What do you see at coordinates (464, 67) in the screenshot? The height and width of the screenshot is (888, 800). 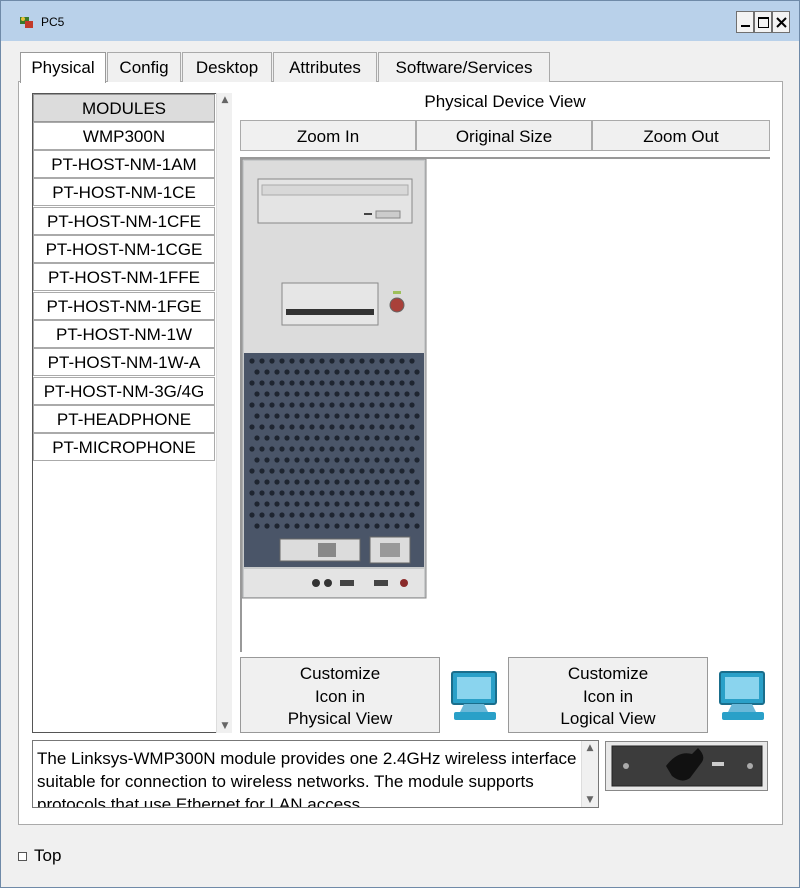 I see `tab-software-services: Software/Services` at bounding box center [464, 67].